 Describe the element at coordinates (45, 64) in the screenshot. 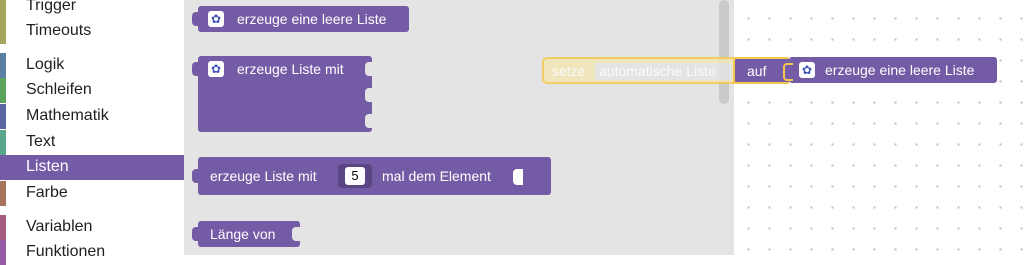

I see `category-label: Logik` at that location.